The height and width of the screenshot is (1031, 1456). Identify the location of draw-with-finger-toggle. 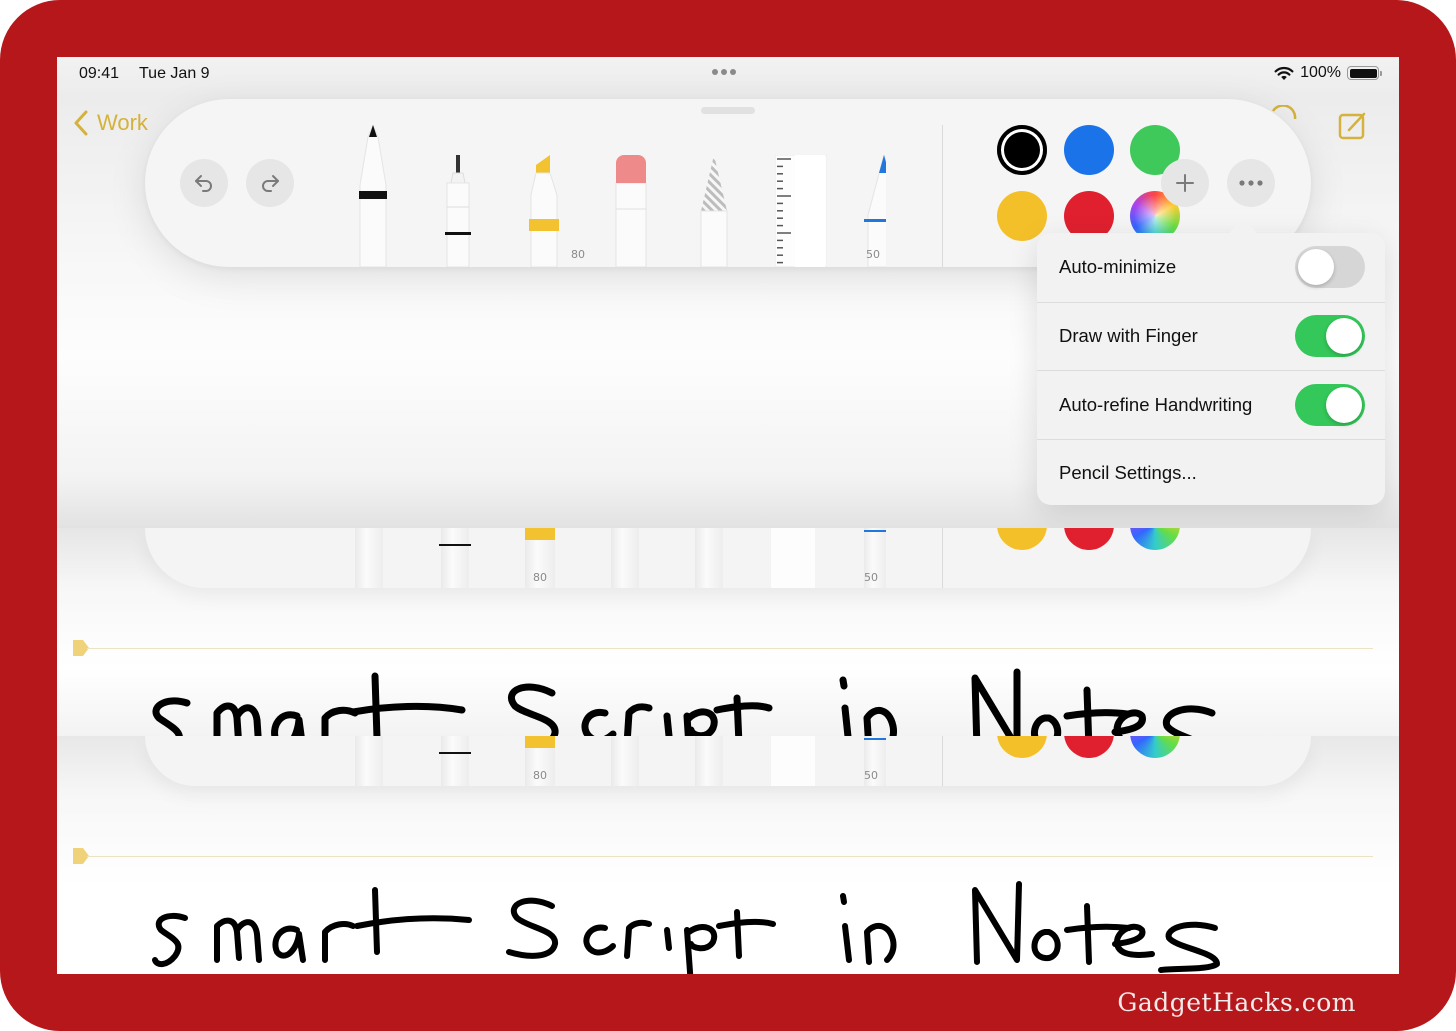
(1330, 336).